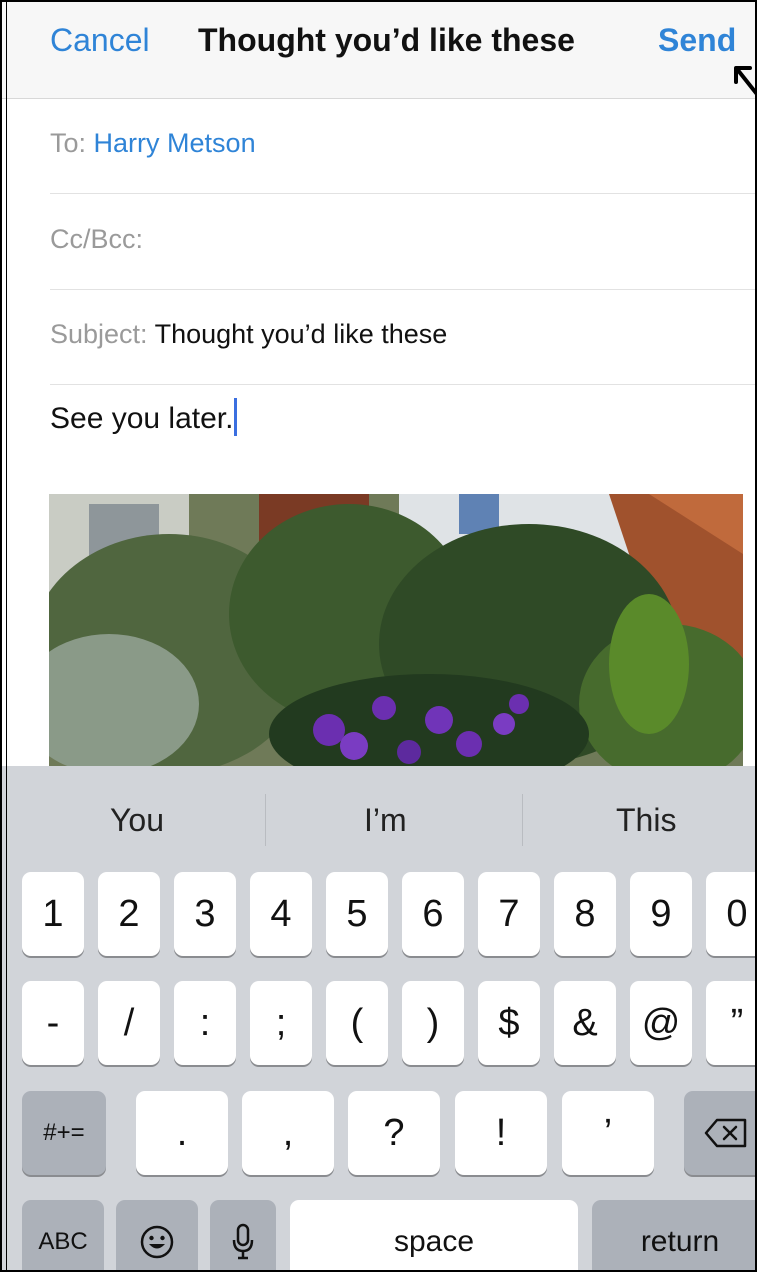  What do you see at coordinates (137, 820) in the screenshot?
I see `suggestion-1: You` at bounding box center [137, 820].